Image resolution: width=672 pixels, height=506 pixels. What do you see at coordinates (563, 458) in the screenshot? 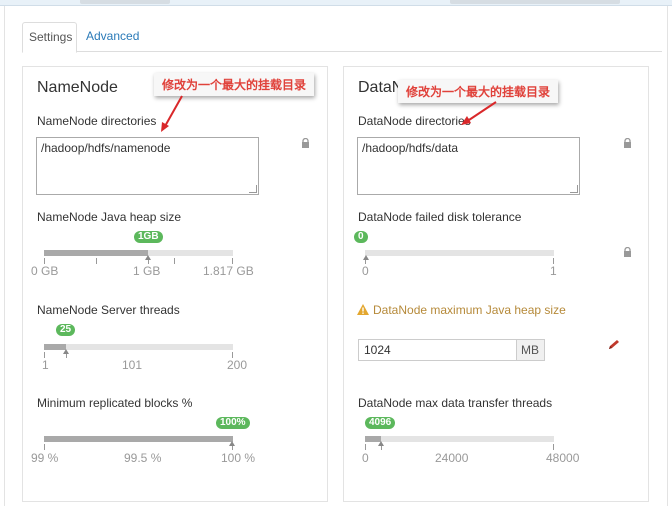
I see `axis-max: 48000` at bounding box center [563, 458].